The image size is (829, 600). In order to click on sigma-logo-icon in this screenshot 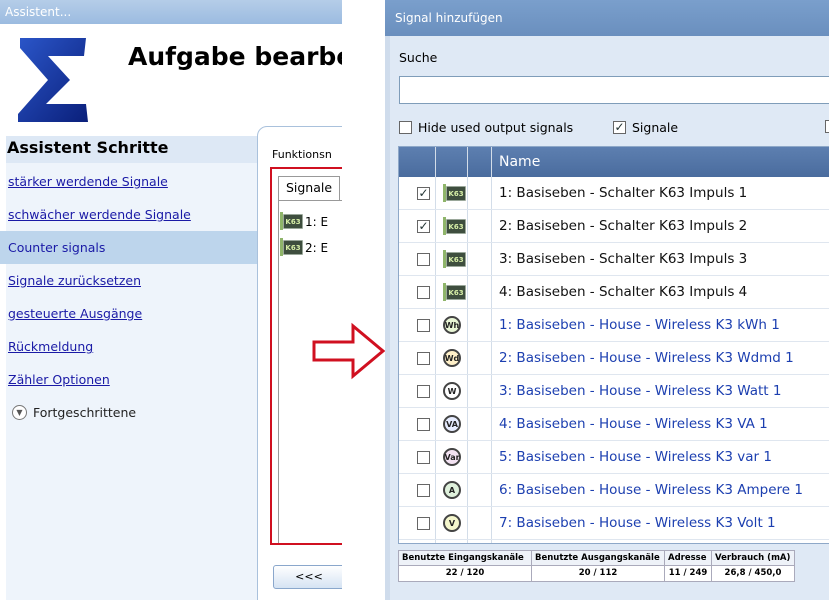, I will do `click(53, 80)`.